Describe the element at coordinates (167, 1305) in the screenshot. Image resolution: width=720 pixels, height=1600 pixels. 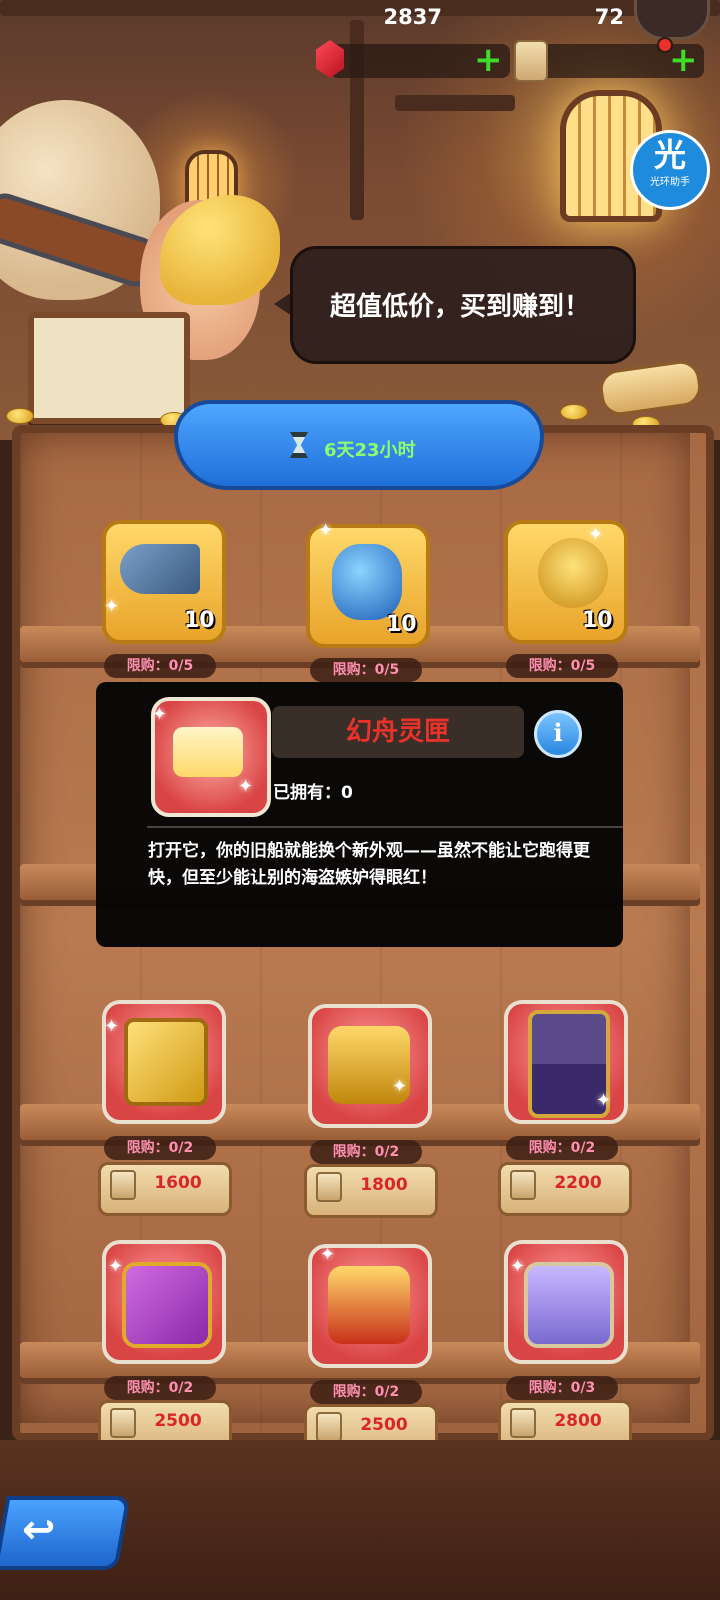
I see `purple-chest-icon` at that location.